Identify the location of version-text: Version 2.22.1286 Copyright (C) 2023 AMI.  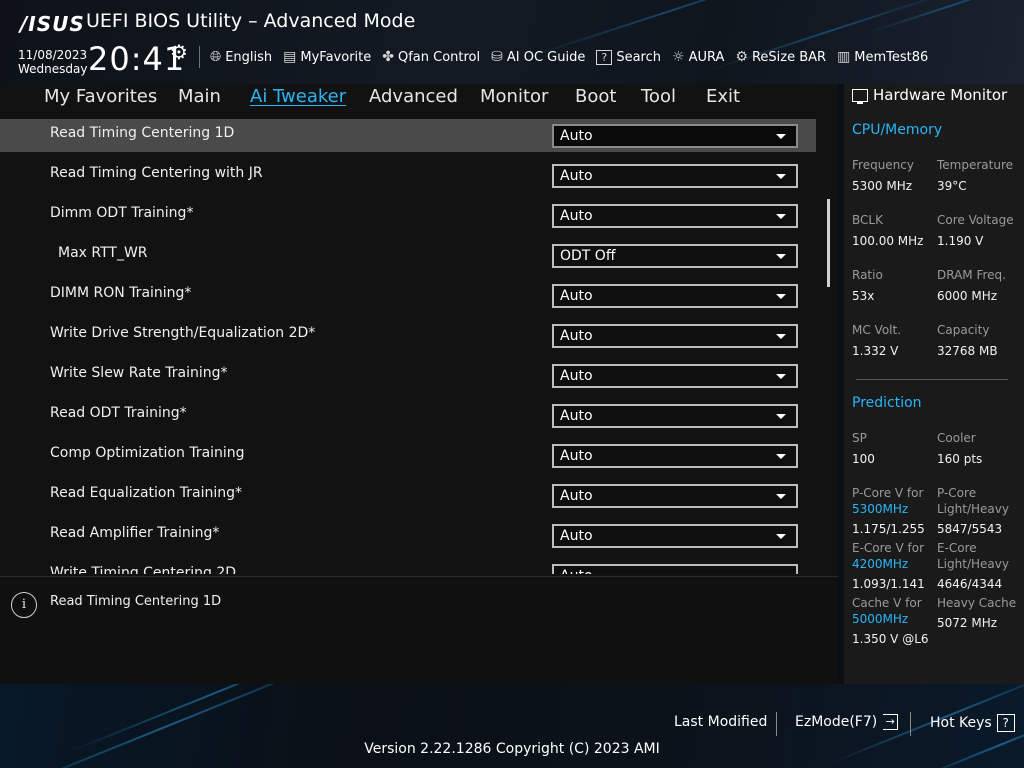
(512, 749).